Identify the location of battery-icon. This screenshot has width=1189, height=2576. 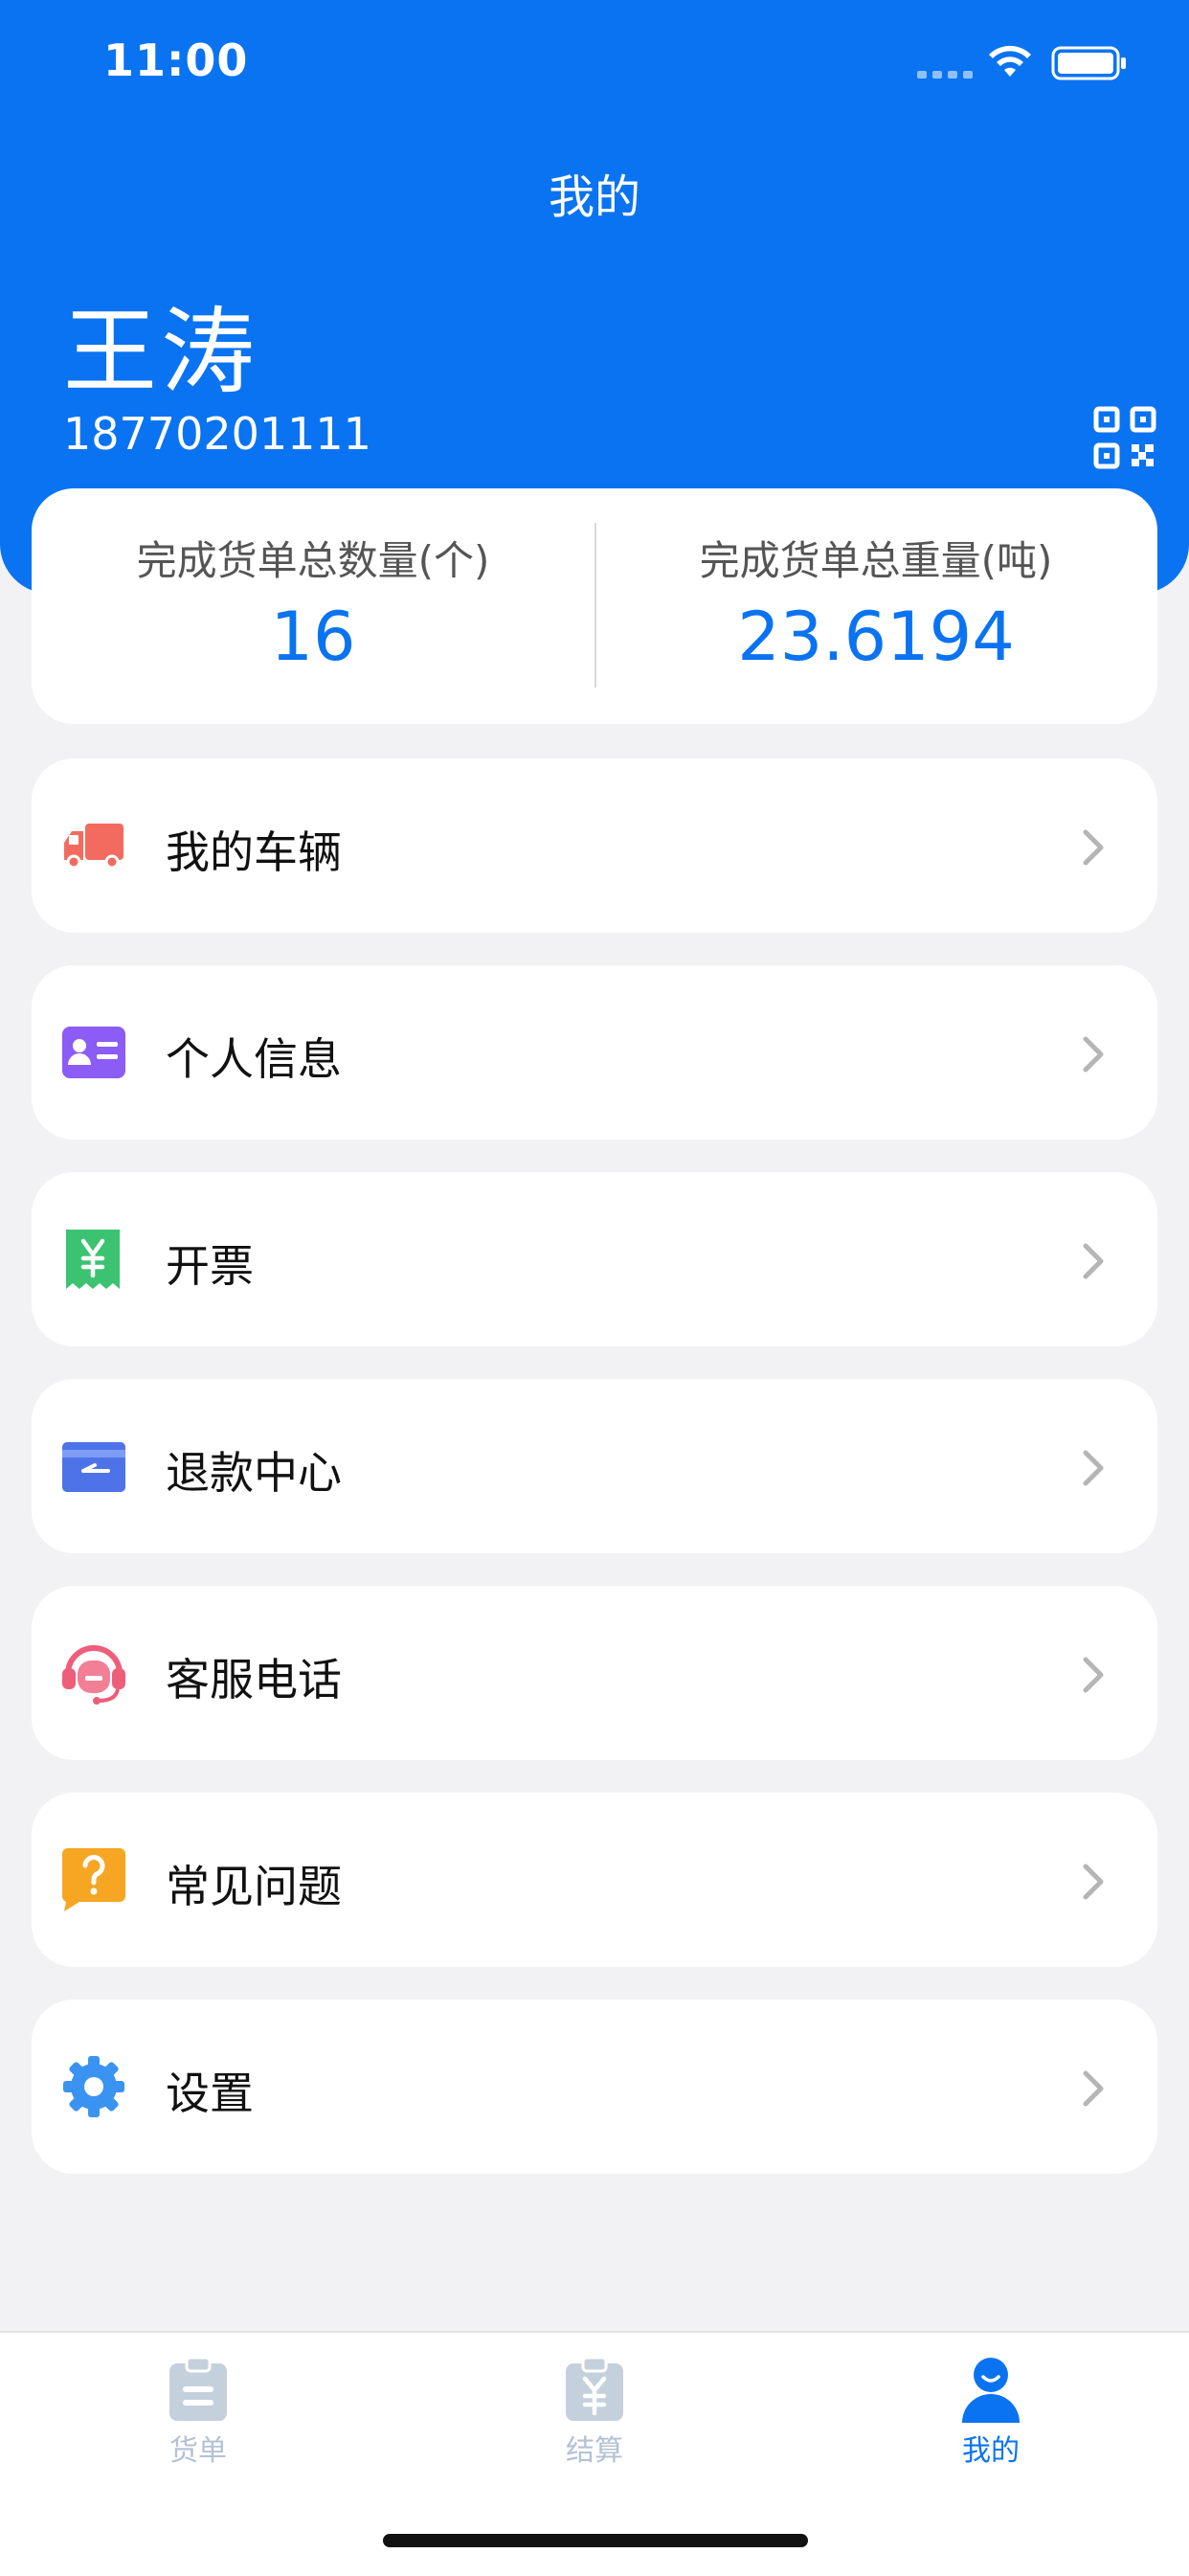
(1088, 63).